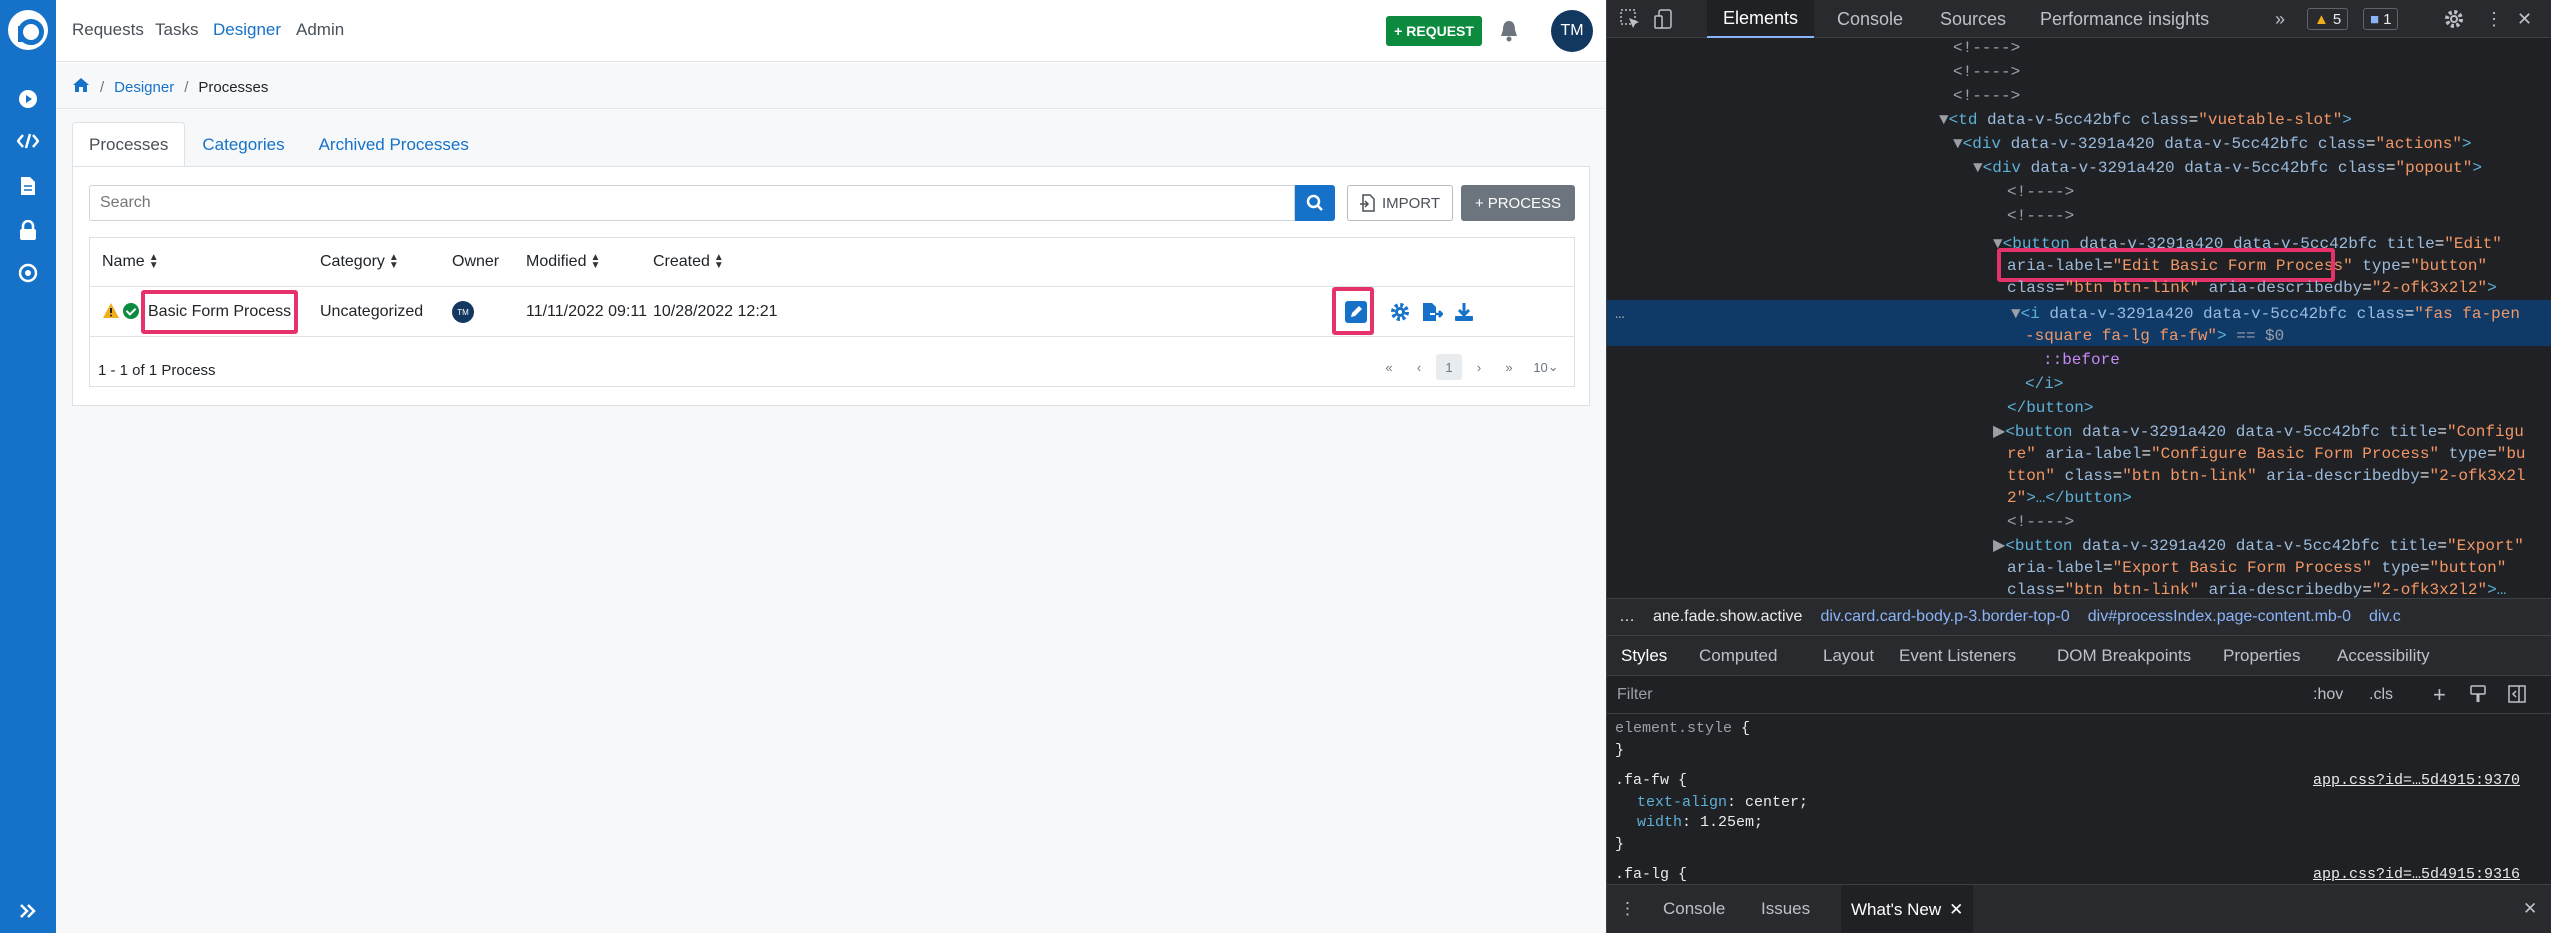  What do you see at coordinates (2044, 384) in the screenshot?
I see `dom-line: </i>` at bounding box center [2044, 384].